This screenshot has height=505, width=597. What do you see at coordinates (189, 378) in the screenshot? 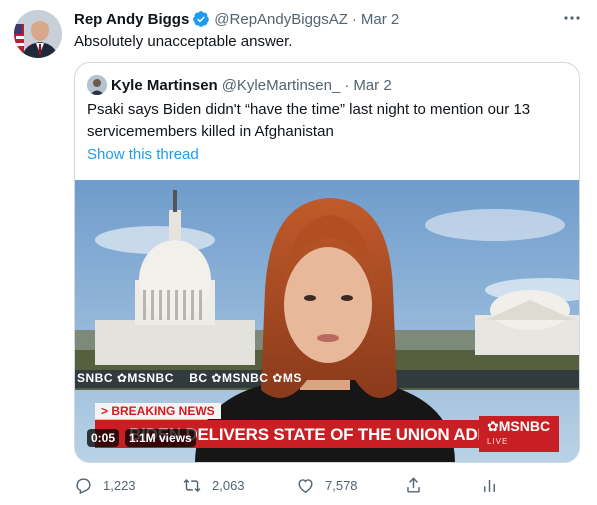
I see `ticker-text: SNBC ✿MSNBC BC ✿MSNBC ✿MS` at bounding box center [189, 378].